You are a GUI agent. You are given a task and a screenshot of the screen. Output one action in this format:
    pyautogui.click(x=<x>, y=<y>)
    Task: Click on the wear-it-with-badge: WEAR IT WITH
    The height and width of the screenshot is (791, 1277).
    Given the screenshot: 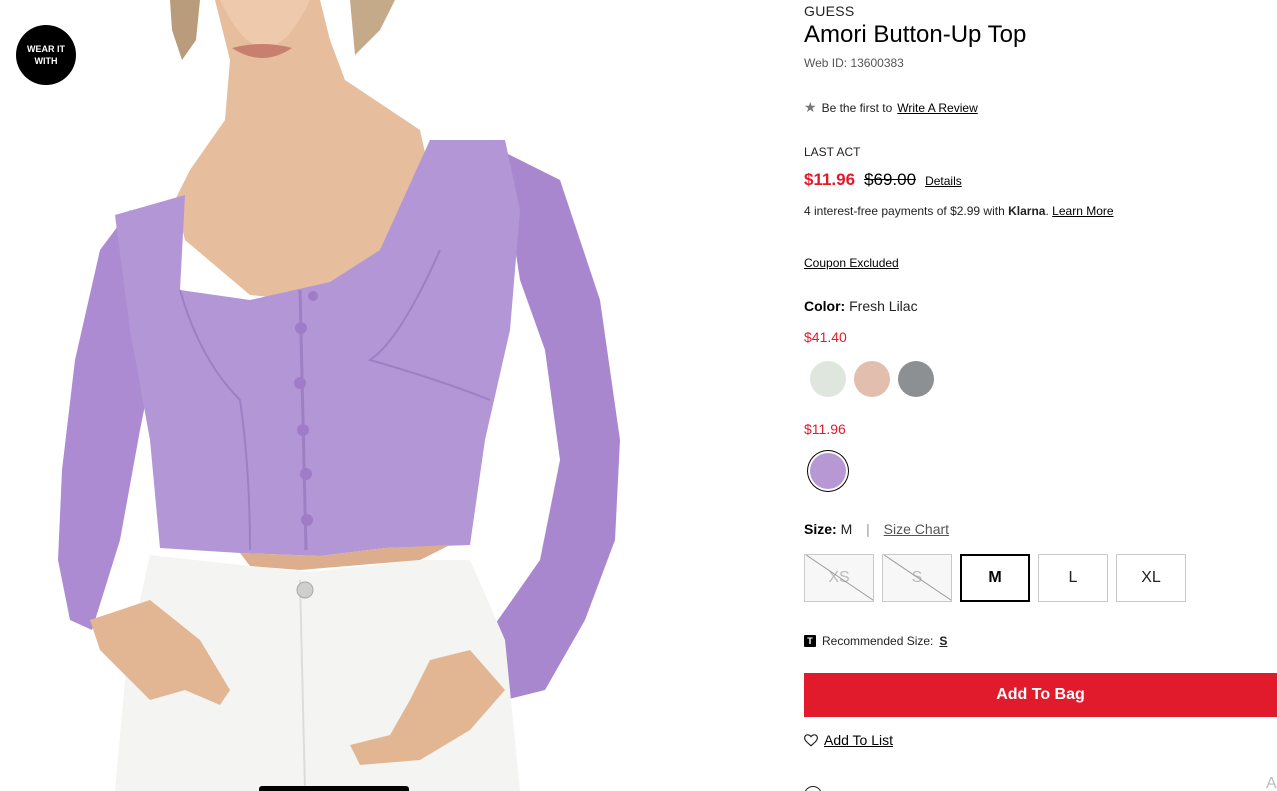 What is the action you would take?
    pyautogui.click(x=46, y=55)
    